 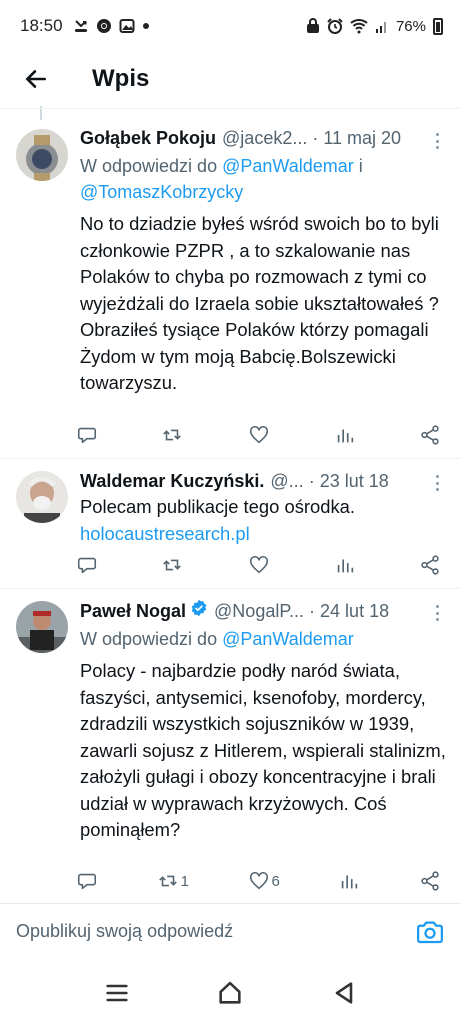 What do you see at coordinates (133, 611) in the screenshot?
I see `author-name: Paweł Nogal` at bounding box center [133, 611].